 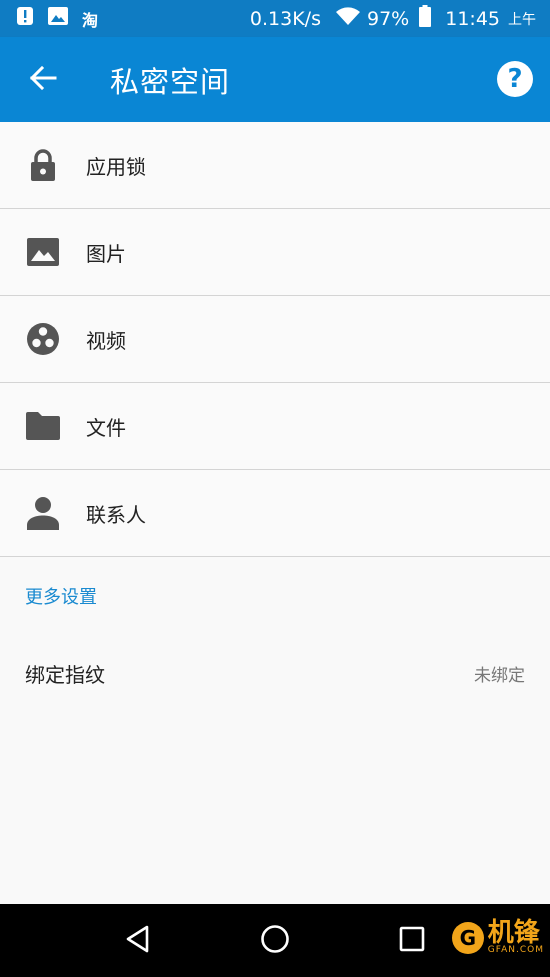 I want to click on gfan-watermark-text: 机锋 GFAN.COM, so click(x=516, y=937).